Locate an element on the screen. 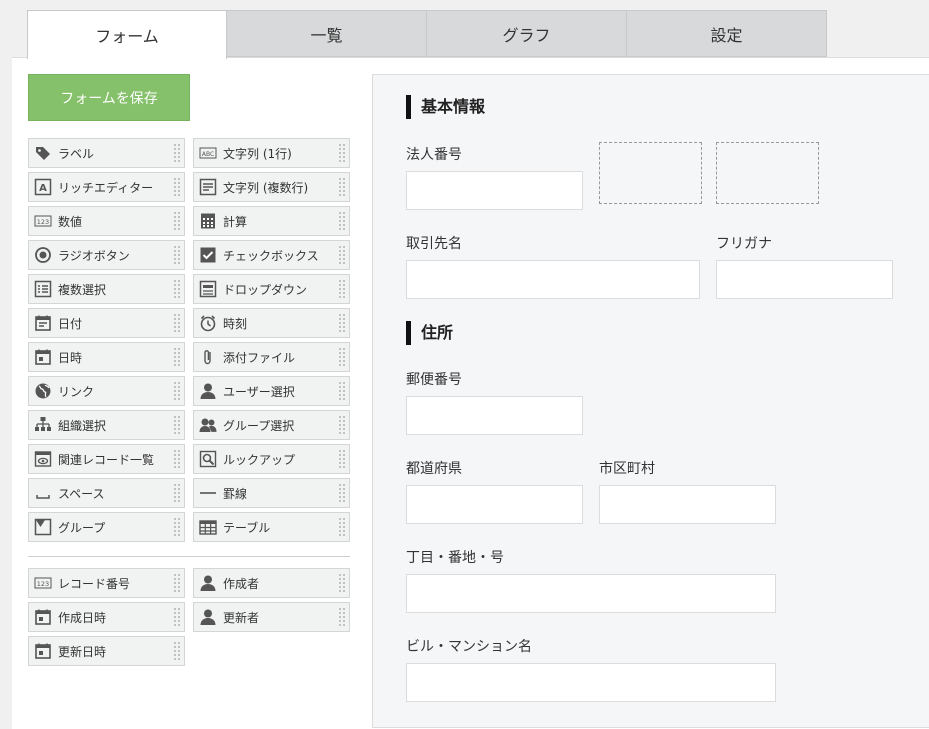 The height and width of the screenshot is (729, 929). palette-item: 複数選択 is located at coordinates (106, 289).